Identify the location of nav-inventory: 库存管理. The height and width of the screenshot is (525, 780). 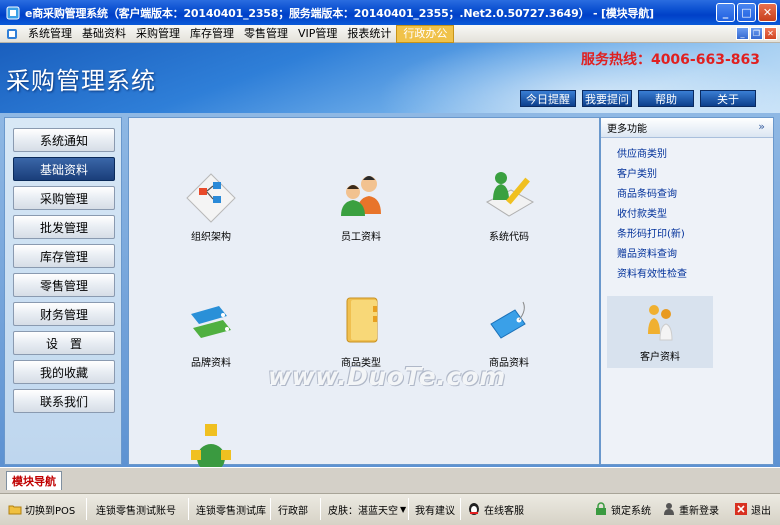
(64, 256).